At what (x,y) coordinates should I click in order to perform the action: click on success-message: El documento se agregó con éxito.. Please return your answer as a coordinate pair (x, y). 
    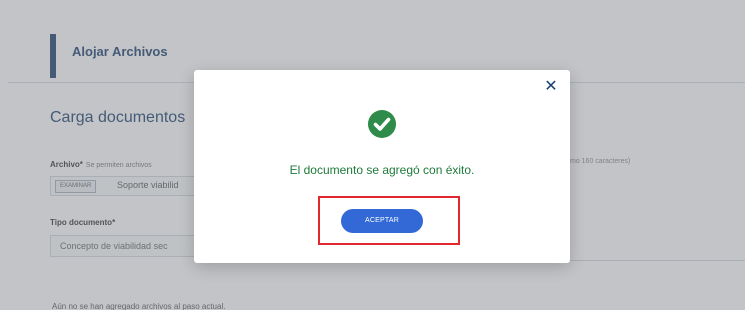
    Looking at the image, I should click on (382, 170).